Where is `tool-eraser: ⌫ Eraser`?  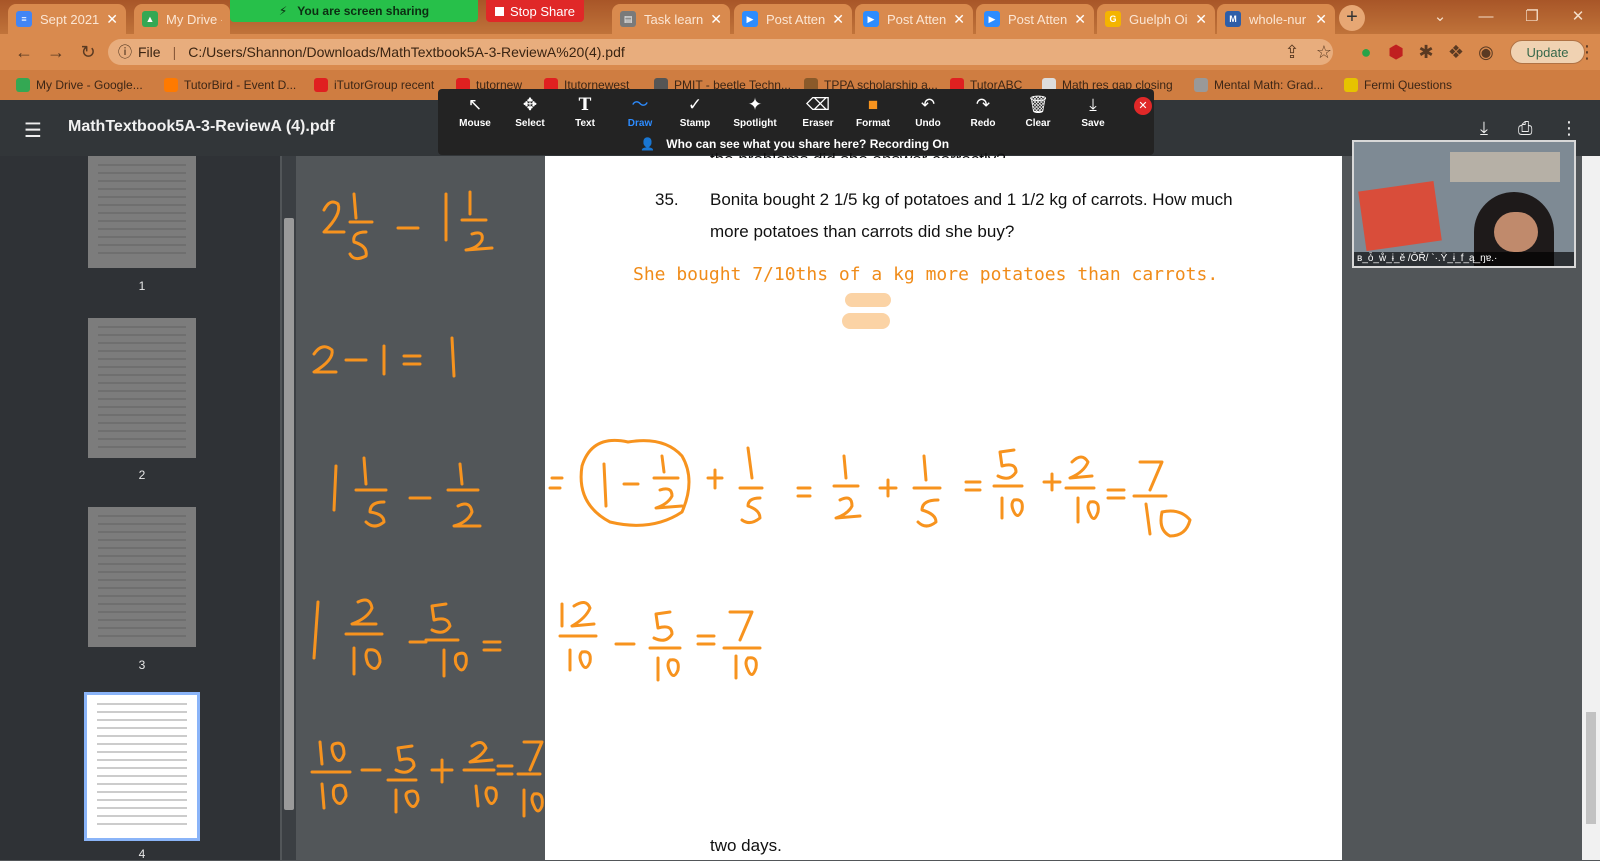
tool-eraser: ⌫ Eraser is located at coordinates (818, 114).